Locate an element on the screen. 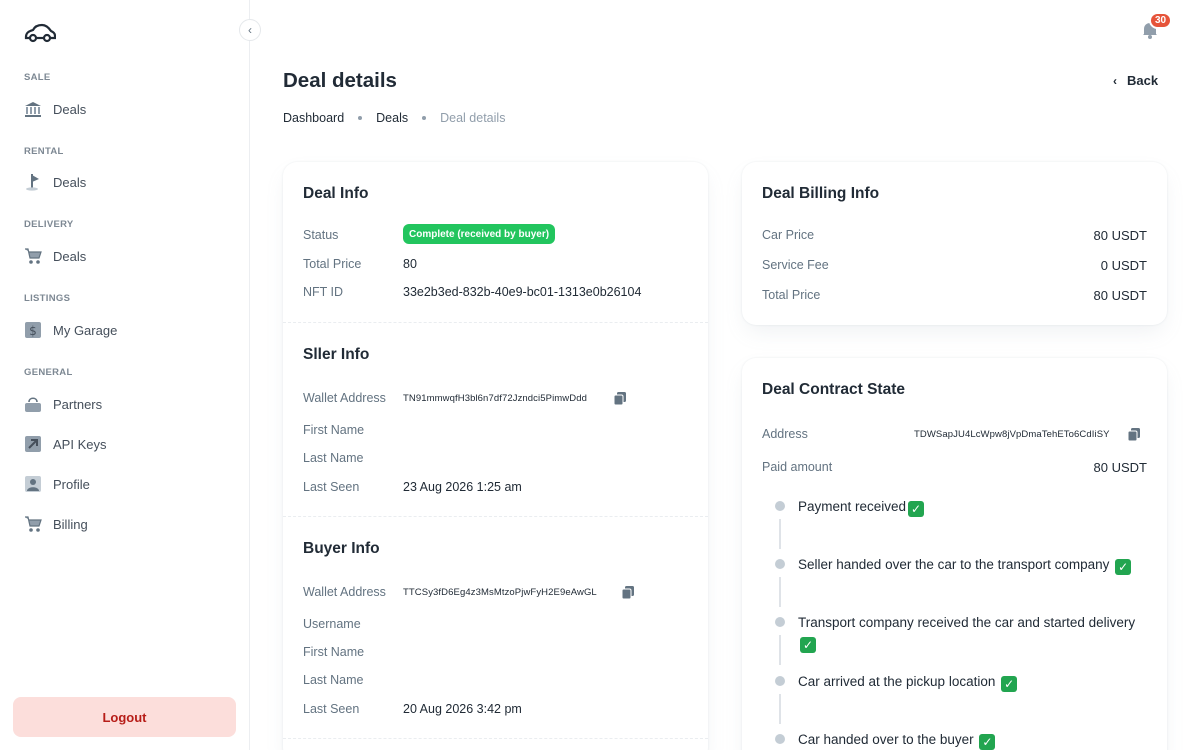  timeline-step-text: Car arrived at the pickup location is located at coordinates (897, 681).